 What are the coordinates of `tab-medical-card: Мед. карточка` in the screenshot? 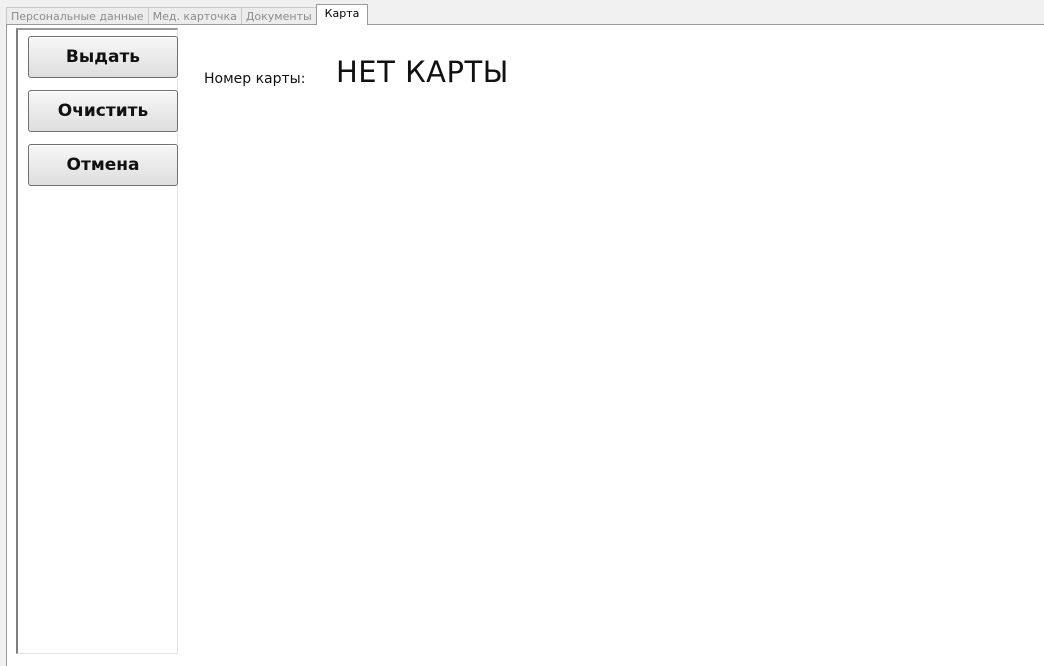 It's located at (194, 16).